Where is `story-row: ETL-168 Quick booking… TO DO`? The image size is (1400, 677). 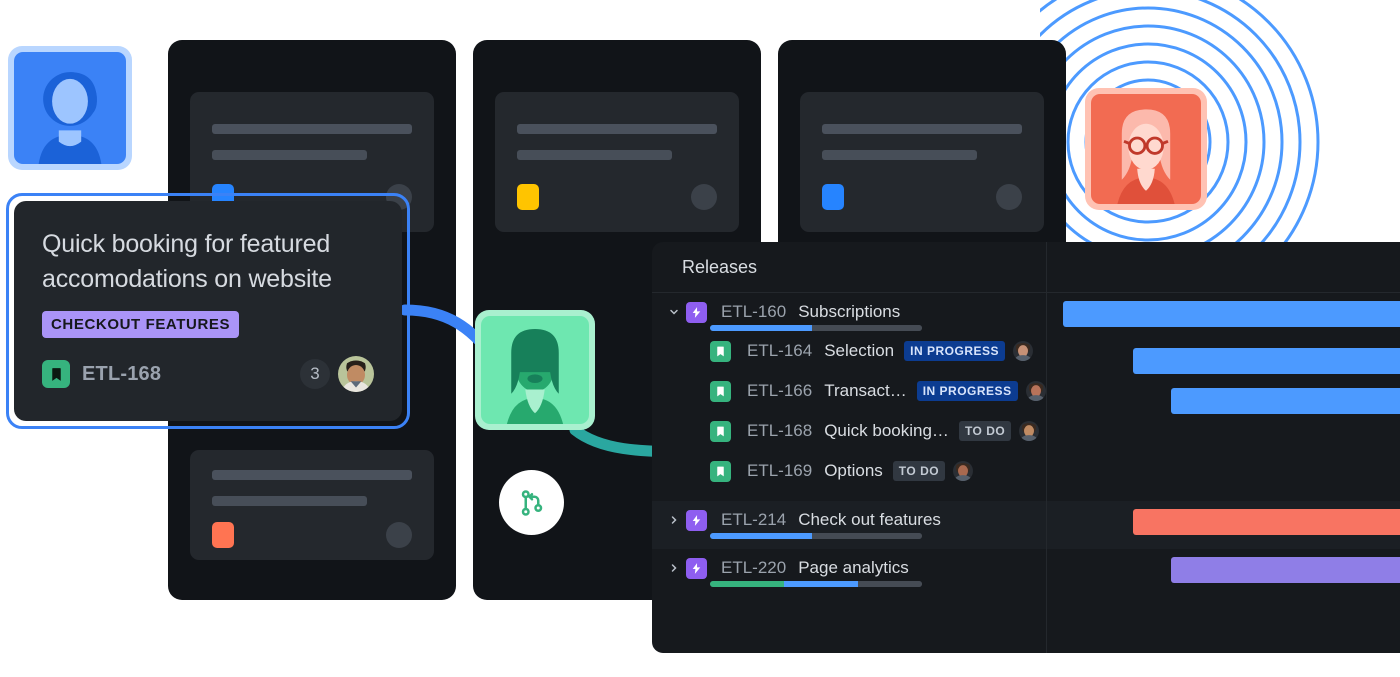
story-row: ETL-168 Quick booking… TO DO is located at coordinates (1026, 431).